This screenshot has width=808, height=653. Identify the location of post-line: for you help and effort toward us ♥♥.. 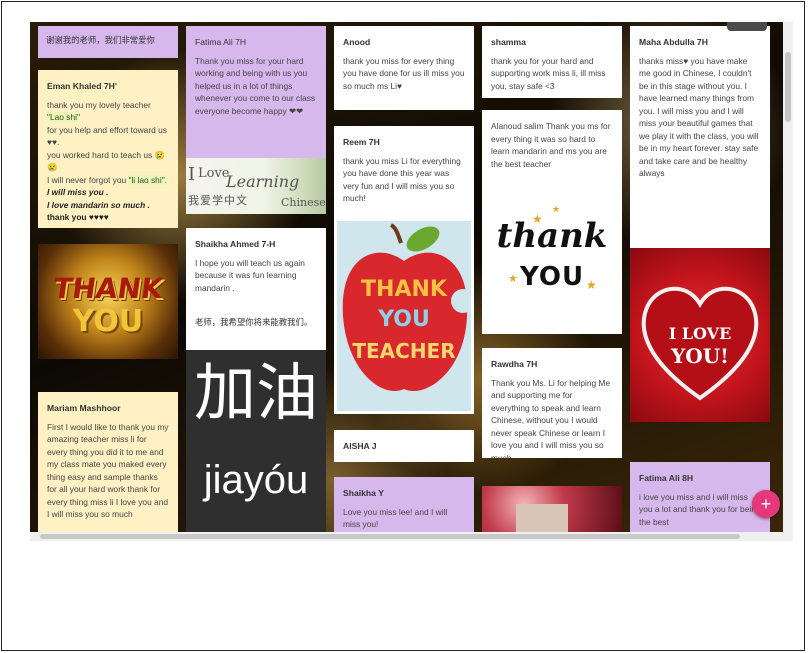
(107, 136).